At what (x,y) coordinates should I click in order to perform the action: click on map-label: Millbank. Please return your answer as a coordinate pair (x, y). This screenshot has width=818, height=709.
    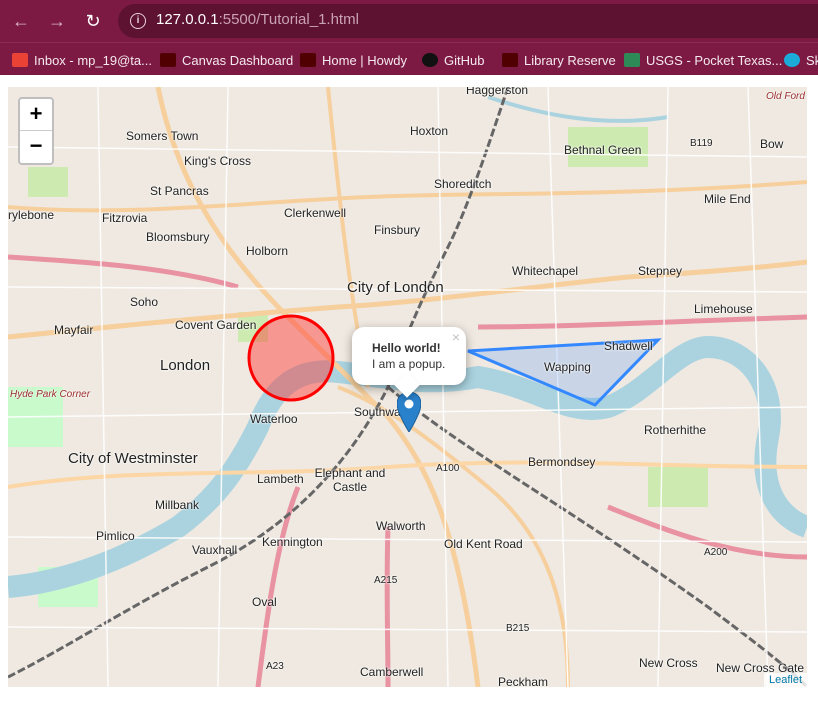
    Looking at the image, I should click on (177, 505).